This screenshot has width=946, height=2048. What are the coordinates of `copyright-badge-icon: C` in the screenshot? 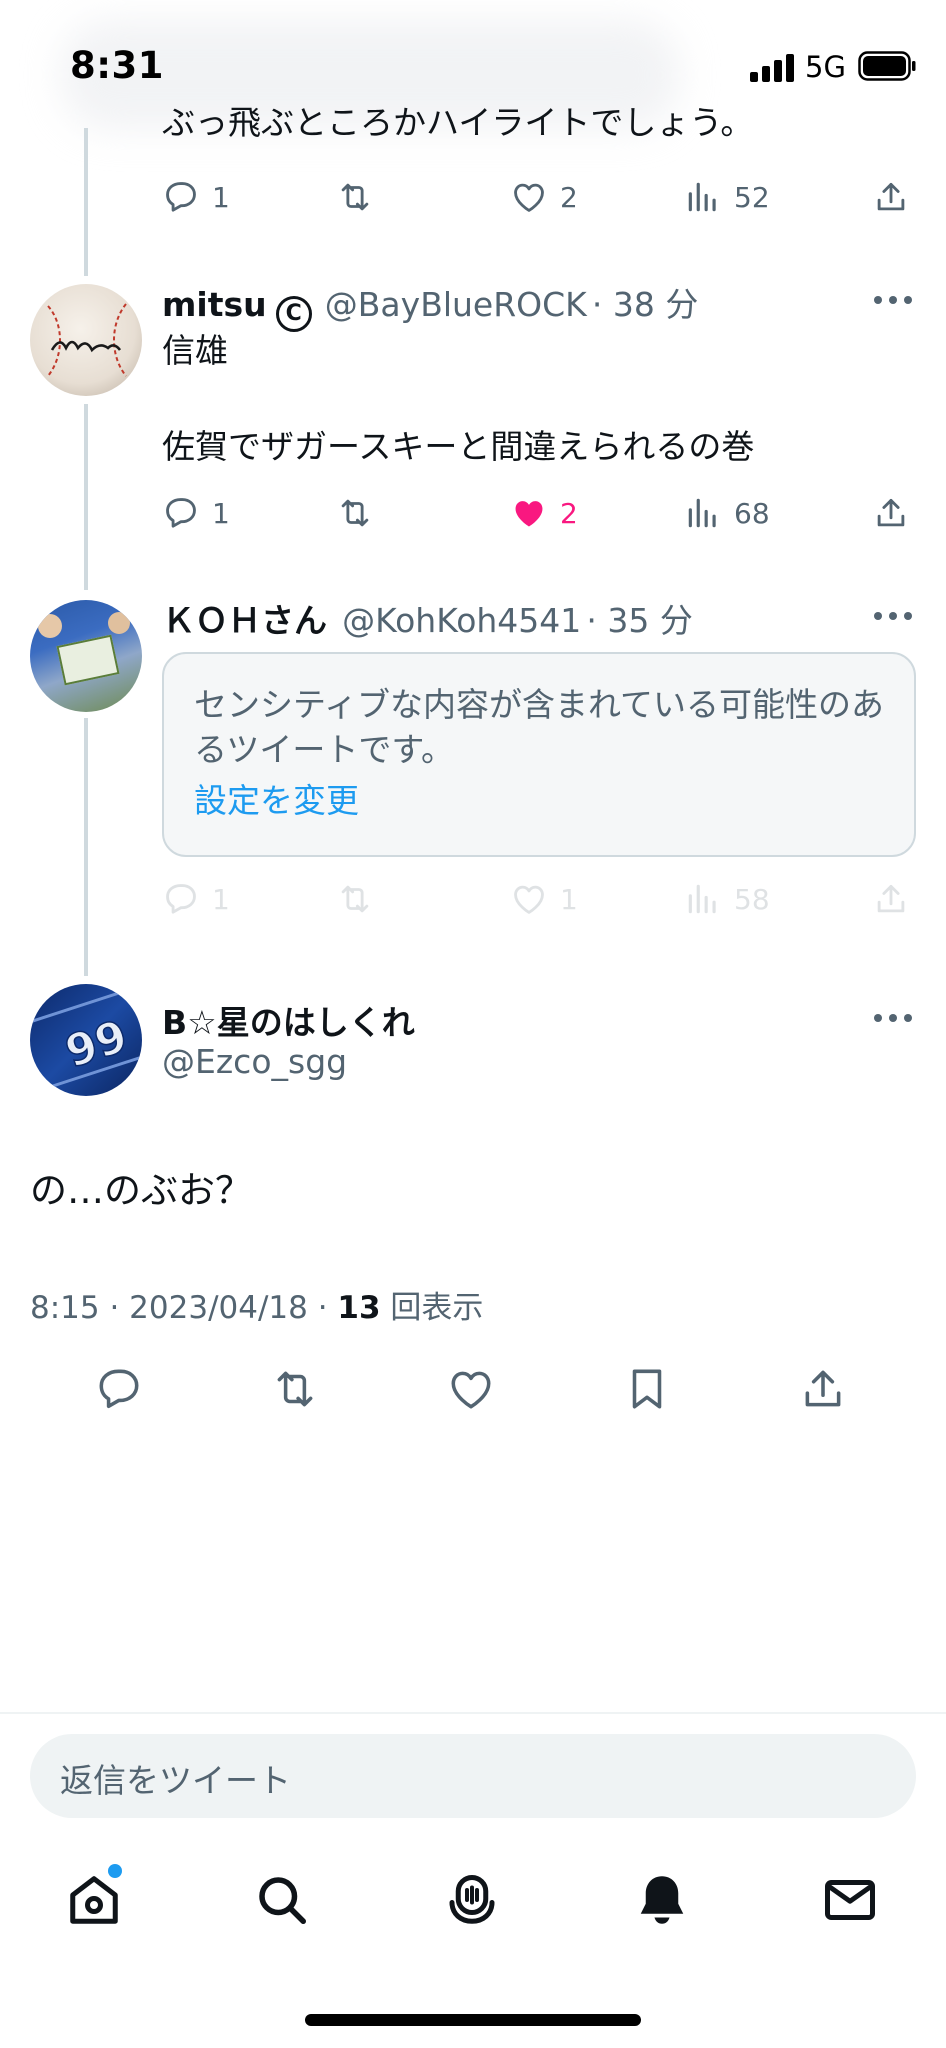 It's located at (293, 314).